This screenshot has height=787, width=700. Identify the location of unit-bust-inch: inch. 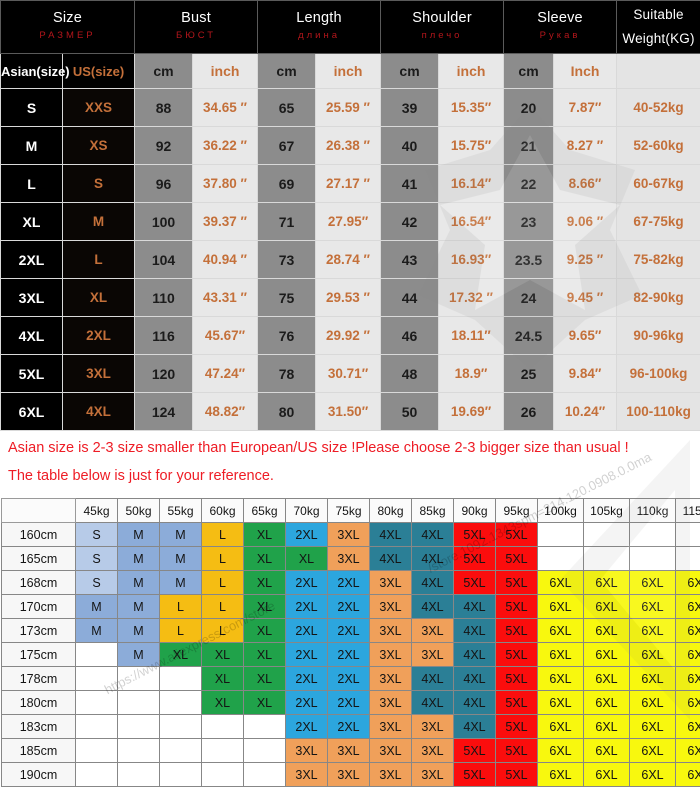
(225, 71).